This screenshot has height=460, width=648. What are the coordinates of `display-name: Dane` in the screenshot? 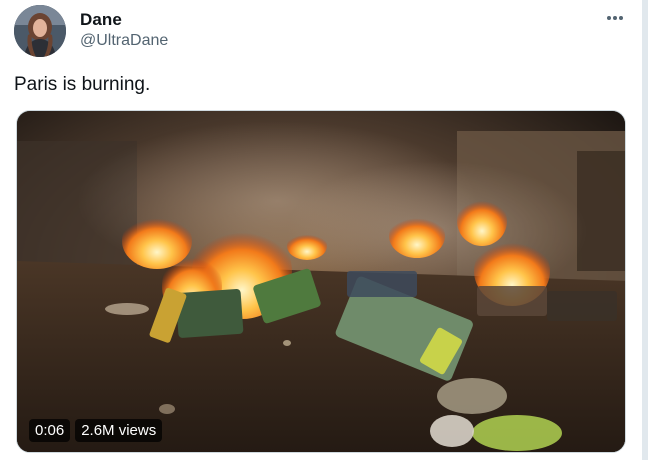 It's located at (101, 20).